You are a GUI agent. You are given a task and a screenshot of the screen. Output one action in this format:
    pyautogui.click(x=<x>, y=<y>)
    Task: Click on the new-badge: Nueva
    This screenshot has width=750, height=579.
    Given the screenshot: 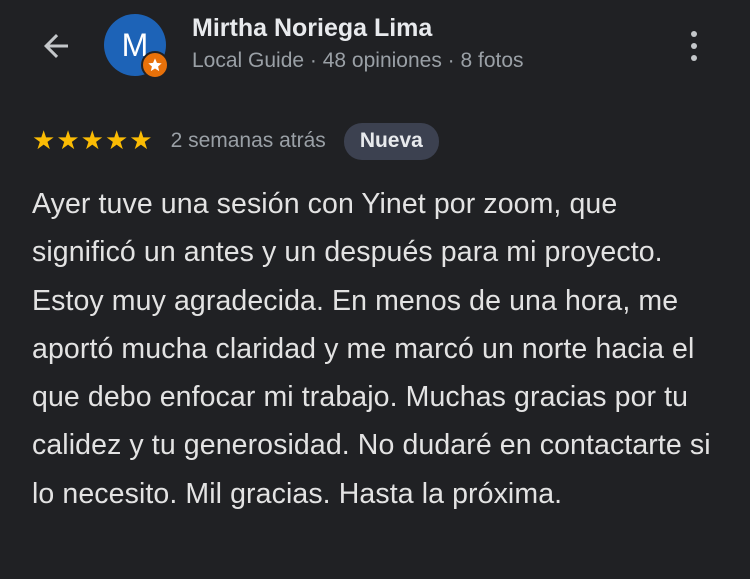 What is the action you would take?
    pyautogui.click(x=391, y=141)
    